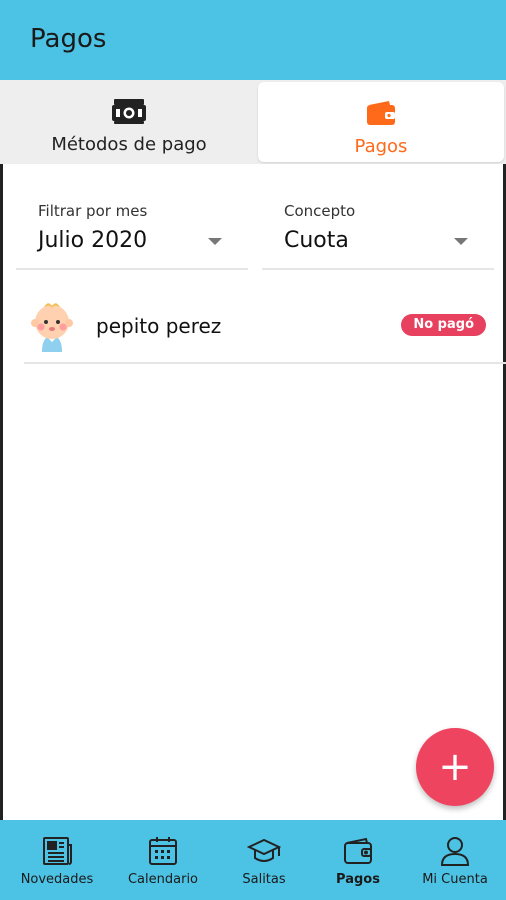 The height and width of the screenshot is (900, 506). What do you see at coordinates (57, 851) in the screenshot?
I see `newspaper-icon` at bounding box center [57, 851].